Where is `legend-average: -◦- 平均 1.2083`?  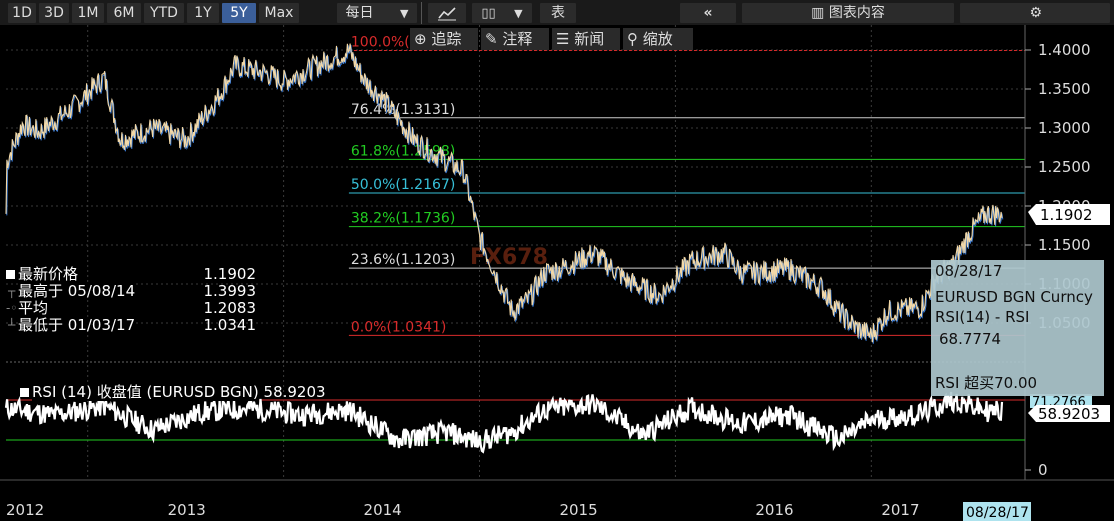
legend-average: -◦- 平均 1.2083 is located at coordinates (131, 308).